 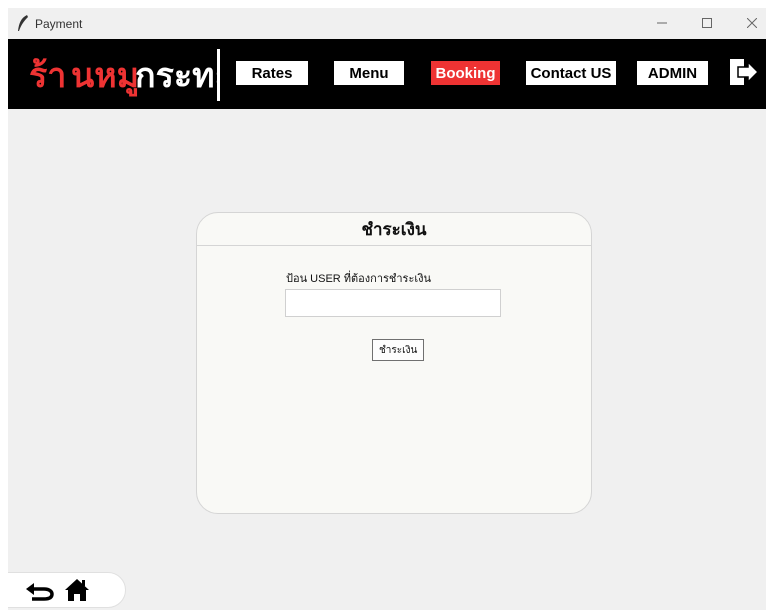 What do you see at coordinates (23, 23) in the screenshot?
I see `feather-icon` at bounding box center [23, 23].